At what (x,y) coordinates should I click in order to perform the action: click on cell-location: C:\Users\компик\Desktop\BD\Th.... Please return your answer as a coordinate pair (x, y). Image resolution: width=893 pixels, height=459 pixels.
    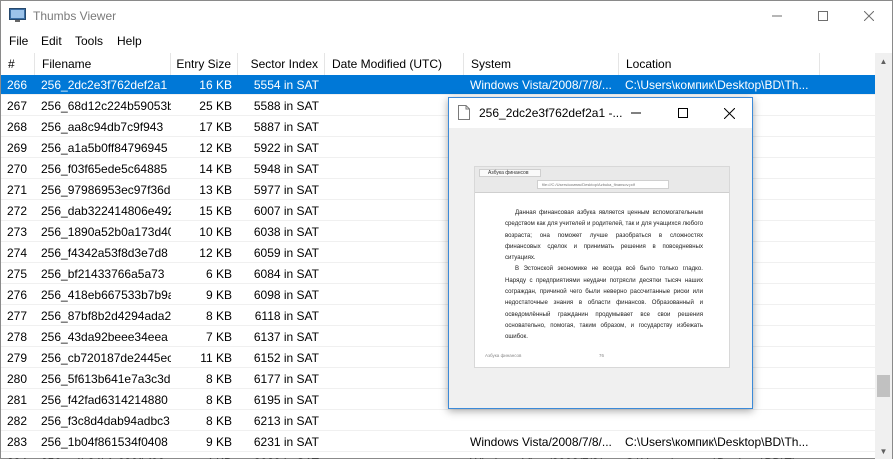
    Looking at the image, I should click on (717, 85).